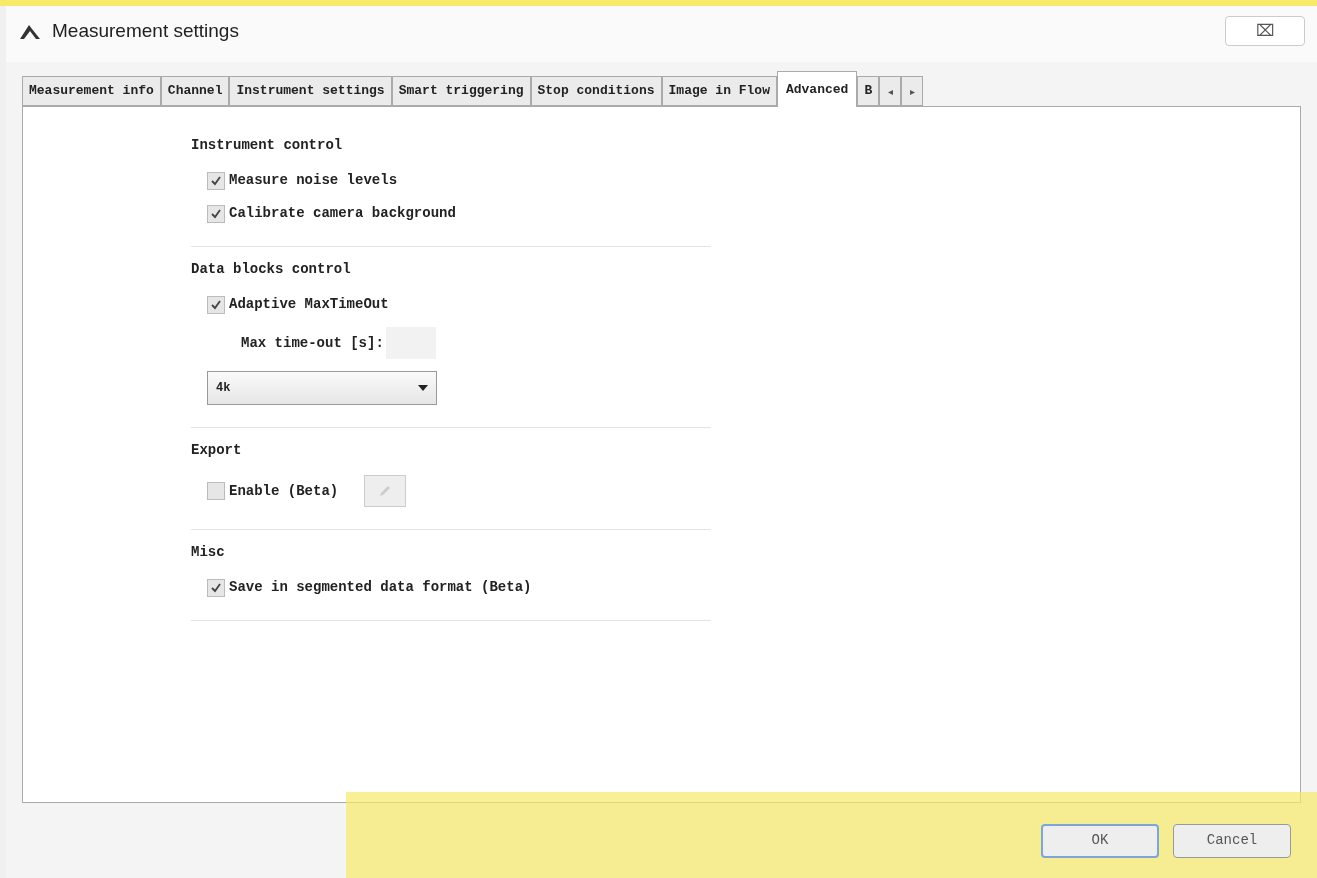 This screenshot has height=878, width=1317. I want to click on checkbox-label: Adaptive MaxTimeOut, so click(309, 304).